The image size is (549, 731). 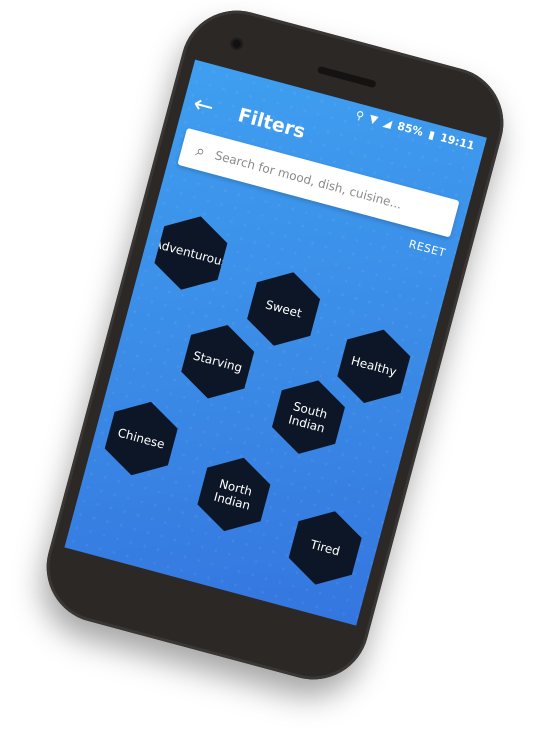 What do you see at coordinates (387, 122) in the screenshot?
I see `signal-icon: ◢` at bounding box center [387, 122].